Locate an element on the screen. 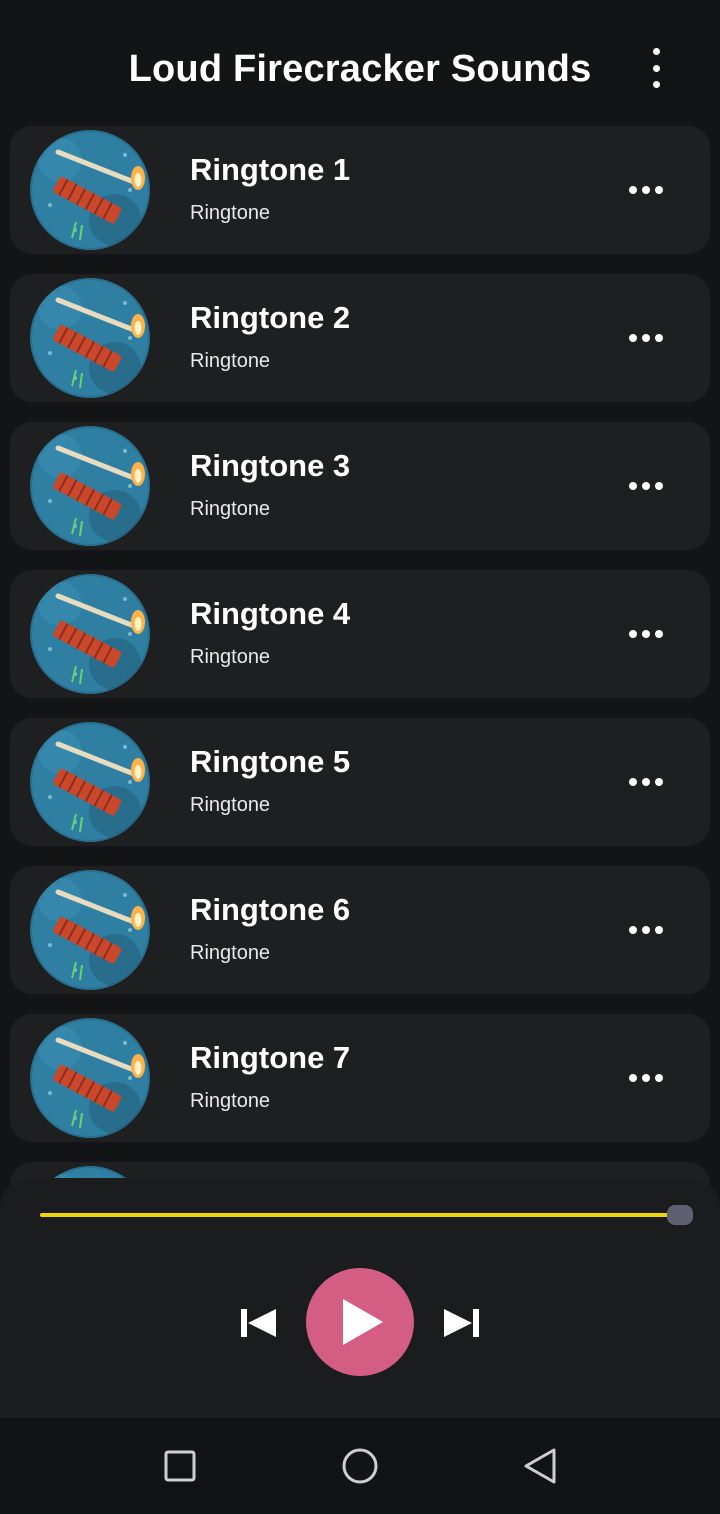 Image resolution: width=720 pixels, height=1514 pixels. back-triangle-icon is located at coordinates (540, 1466).